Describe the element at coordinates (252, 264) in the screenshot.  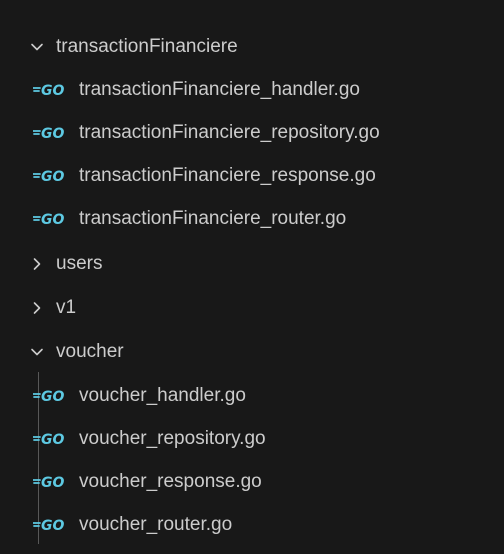
I see `folder-users: users` at that location.